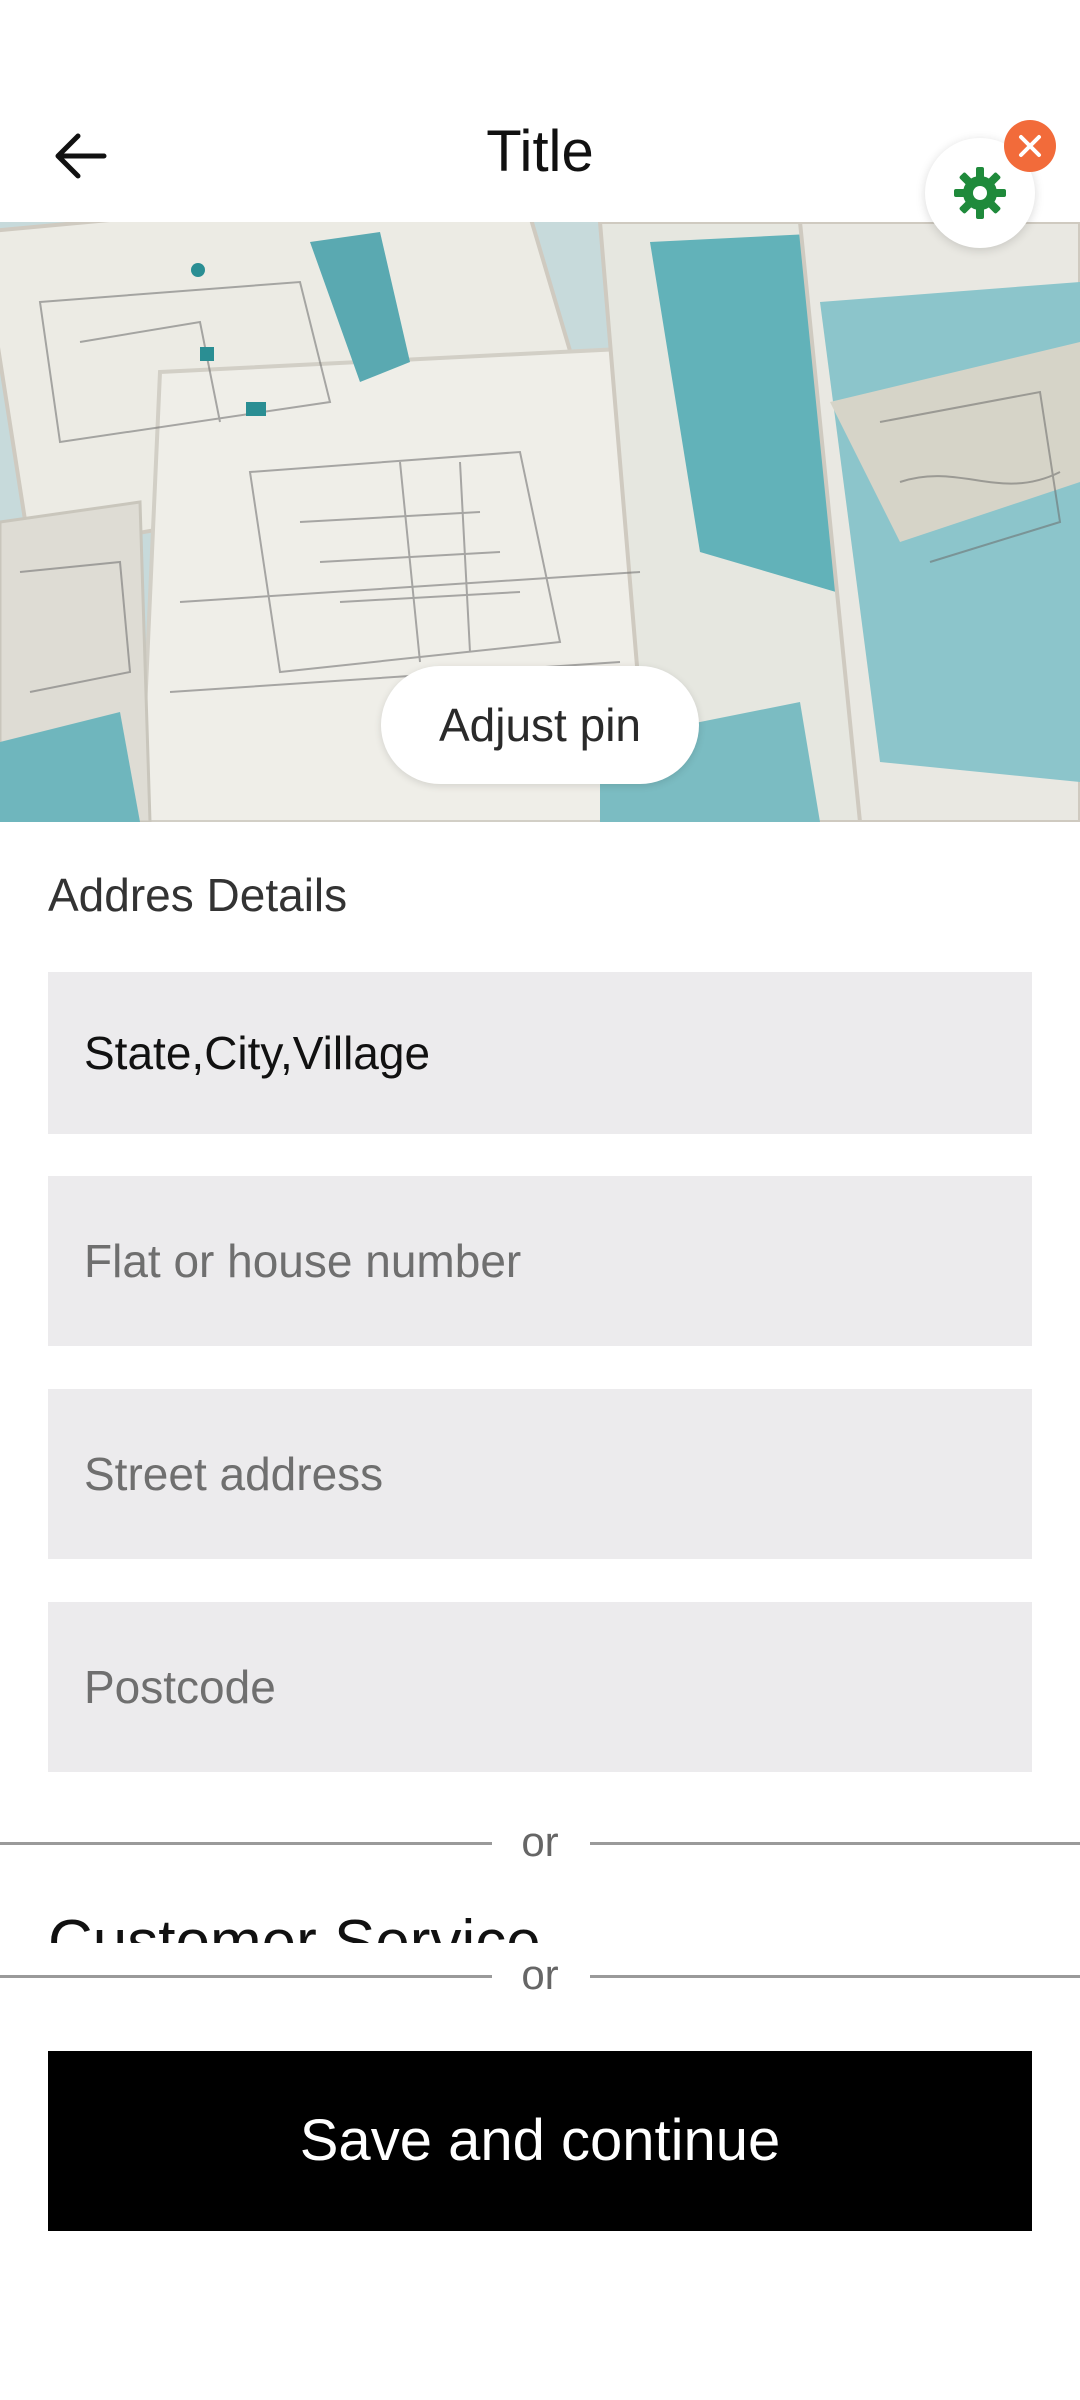  Describe the element at coordinates (980, 193) in the screenshot. I see `gear-icon` at that location.